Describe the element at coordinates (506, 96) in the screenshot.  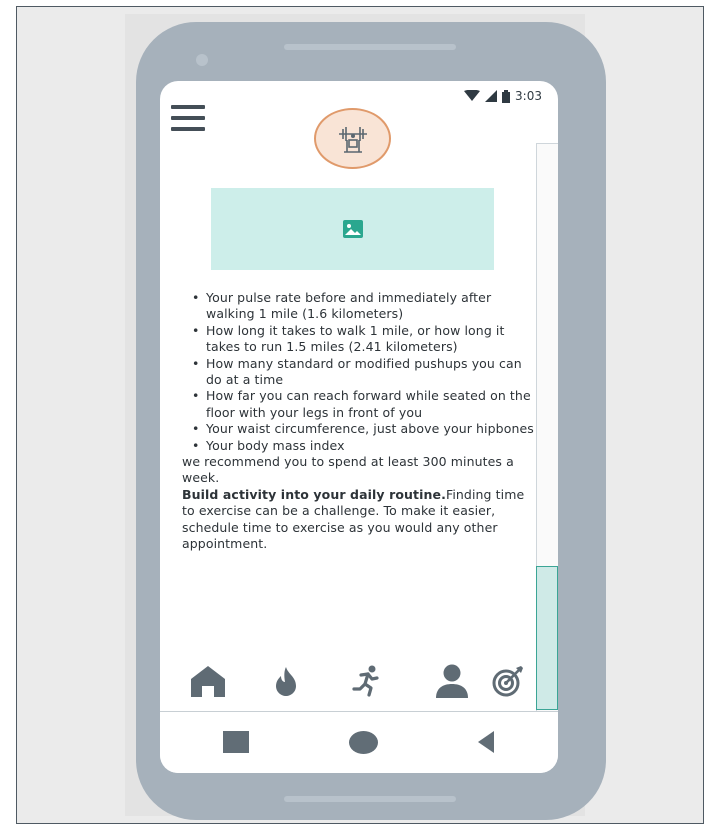
I see `battery-icon` at that location.